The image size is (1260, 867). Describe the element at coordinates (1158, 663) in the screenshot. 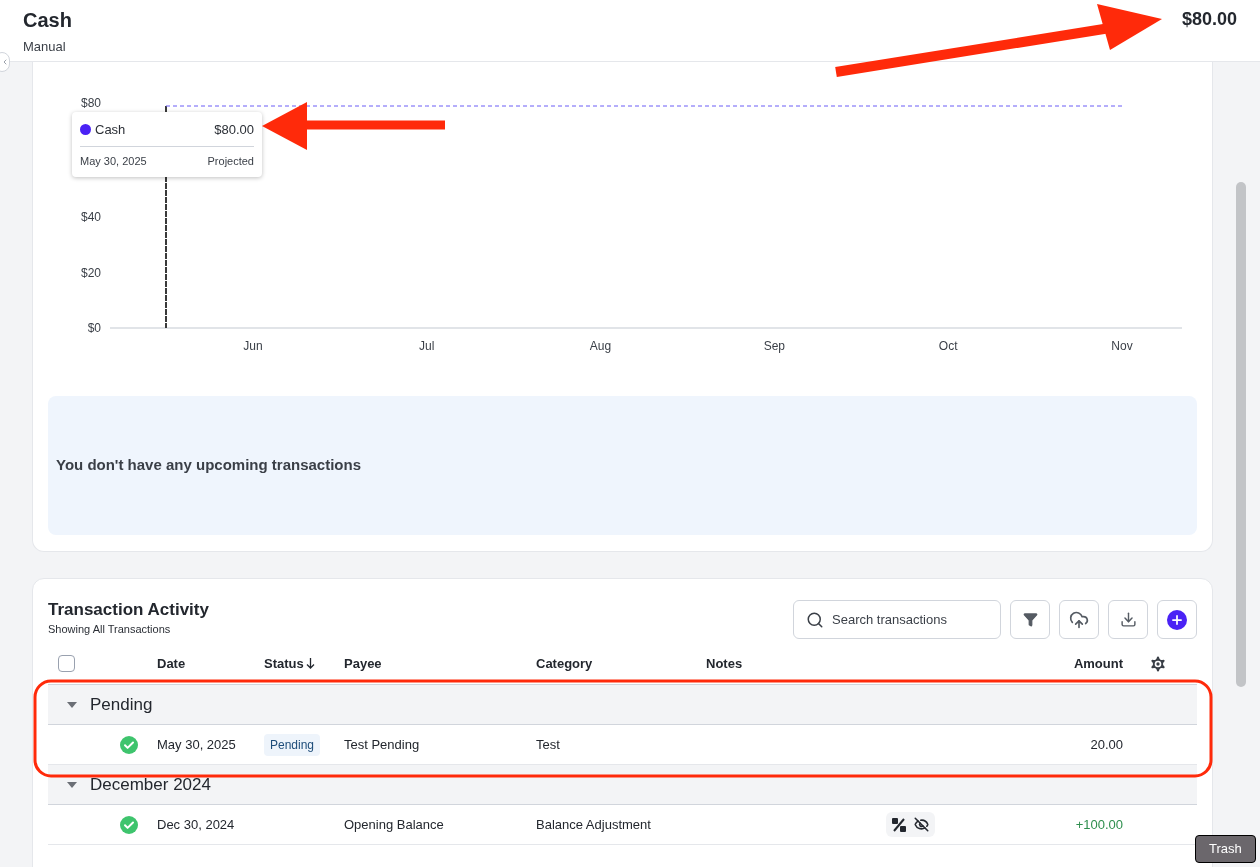

I see `settings-icon` at that location.